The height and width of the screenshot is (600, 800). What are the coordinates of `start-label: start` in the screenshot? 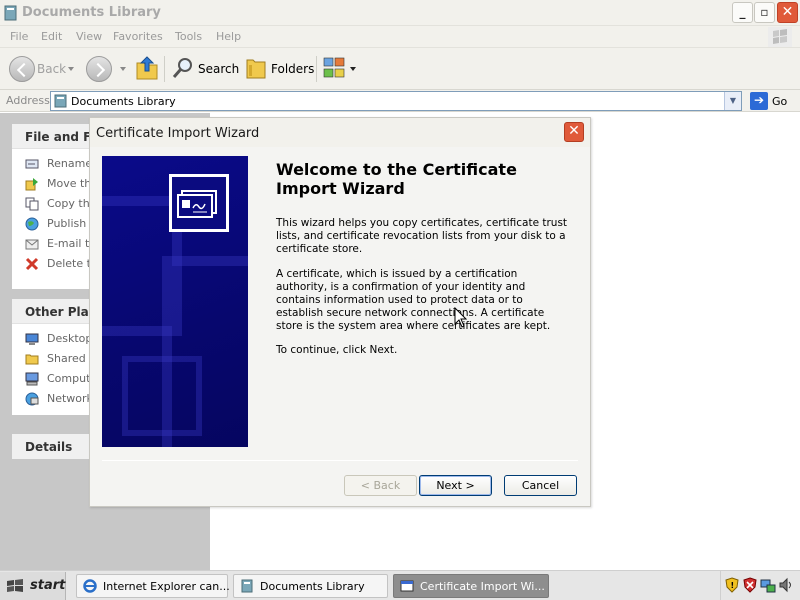 It's located at (48, 585).